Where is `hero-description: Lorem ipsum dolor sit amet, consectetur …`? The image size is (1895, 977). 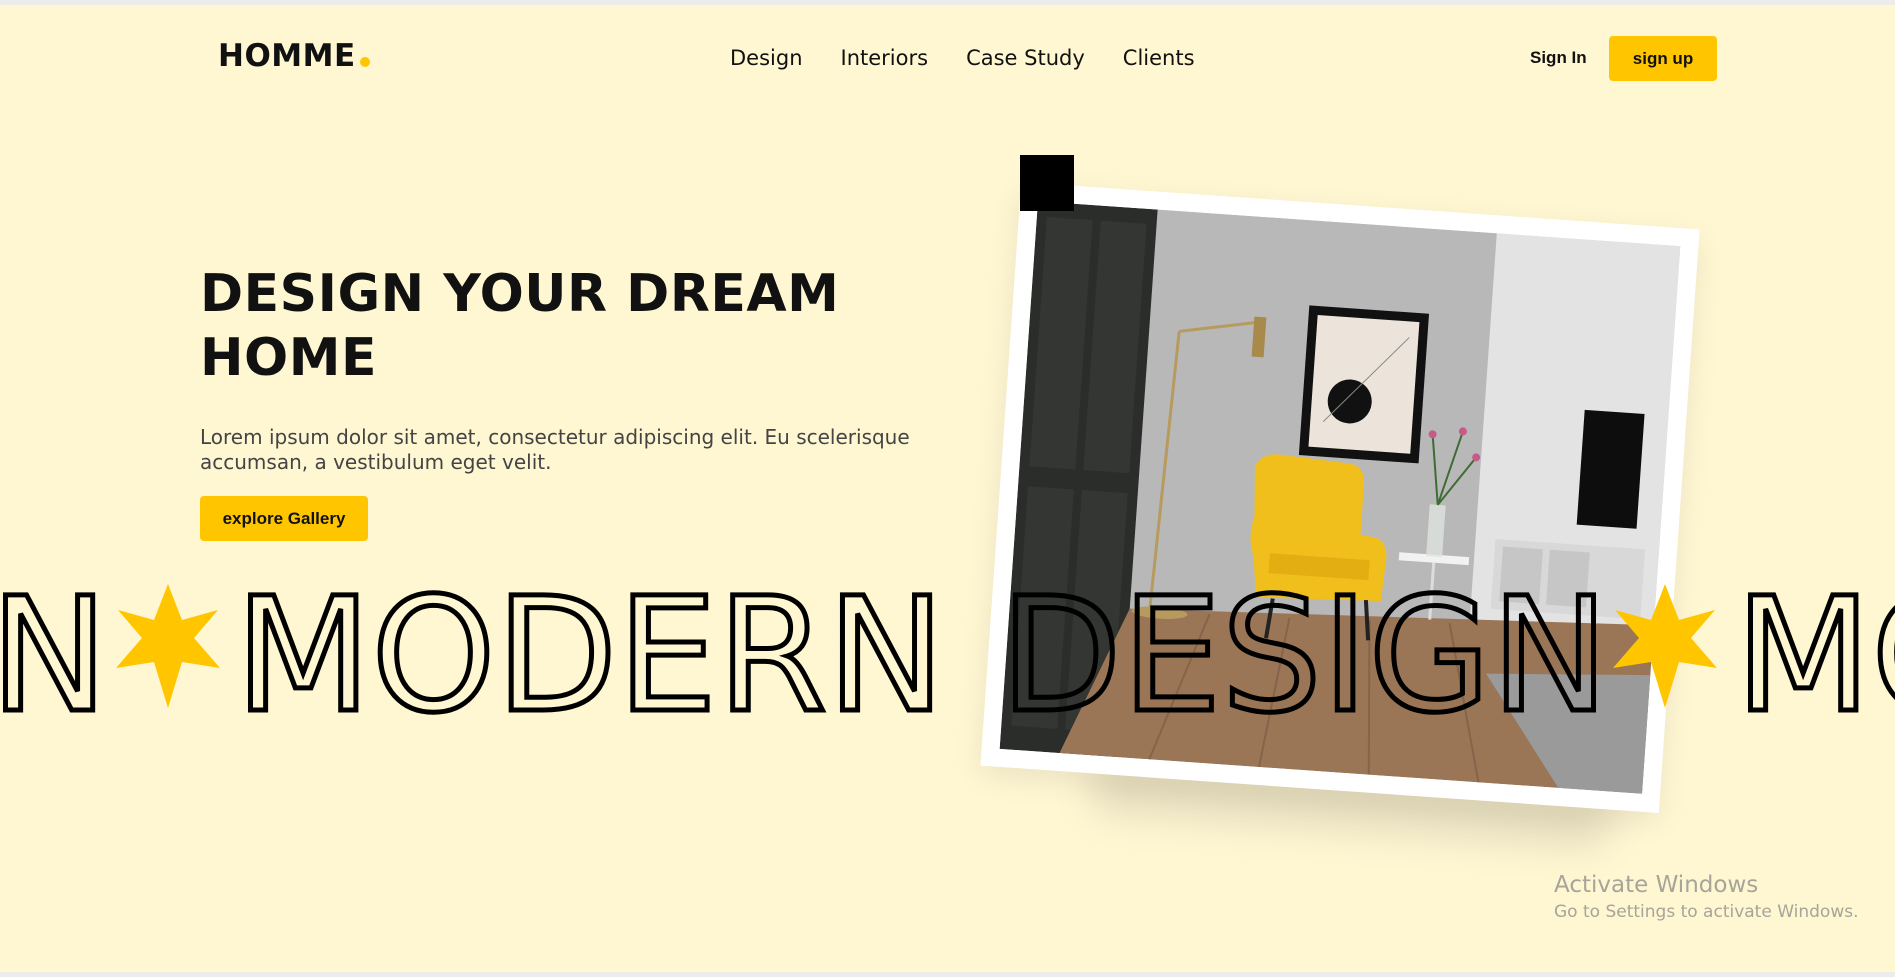
hero-description: Lorem ipsum dolor sit amet, consectetur … is located at coordinates (580, 450).